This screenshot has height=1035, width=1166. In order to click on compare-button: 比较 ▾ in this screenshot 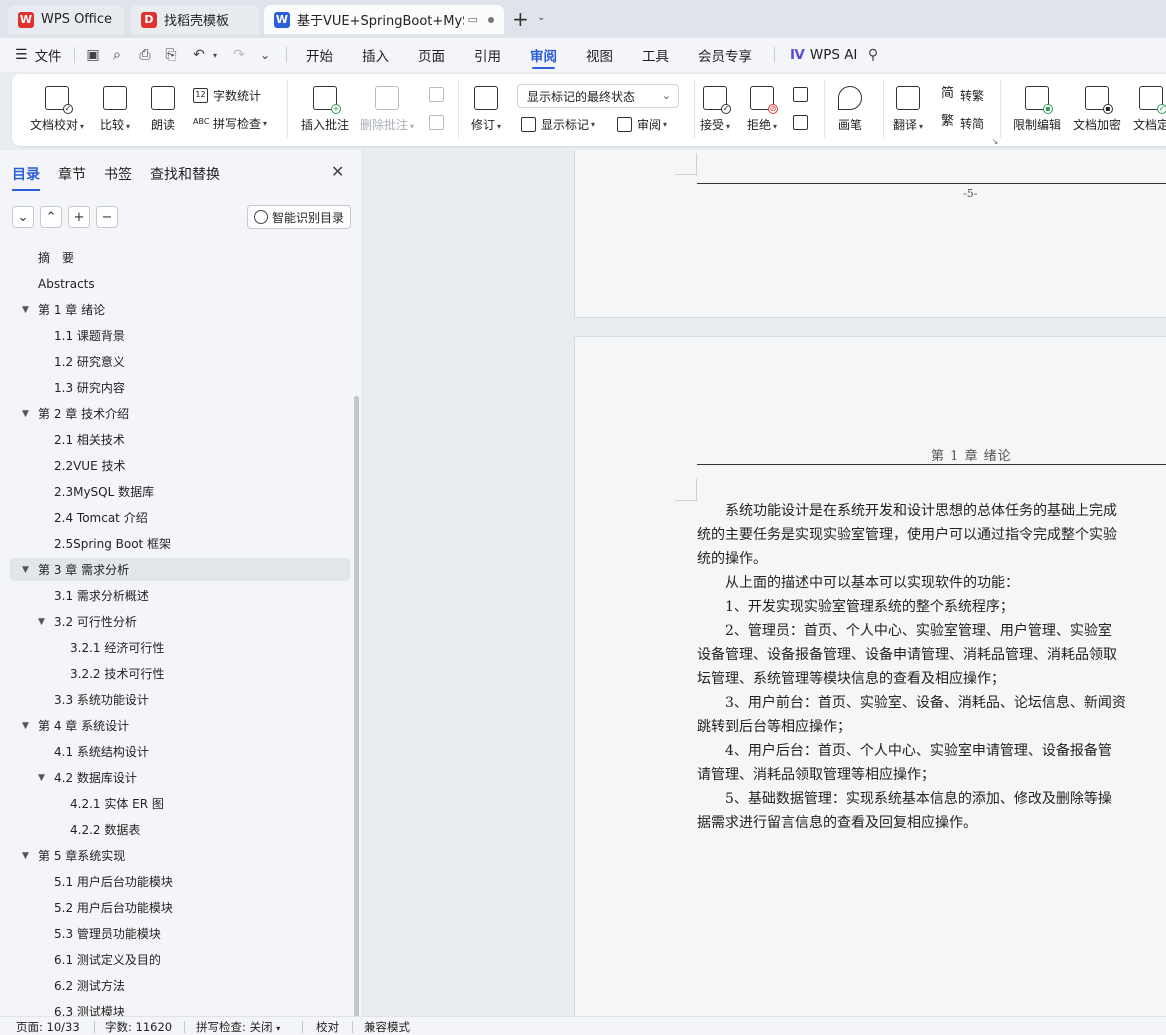, I will do `click(115, 109)`.